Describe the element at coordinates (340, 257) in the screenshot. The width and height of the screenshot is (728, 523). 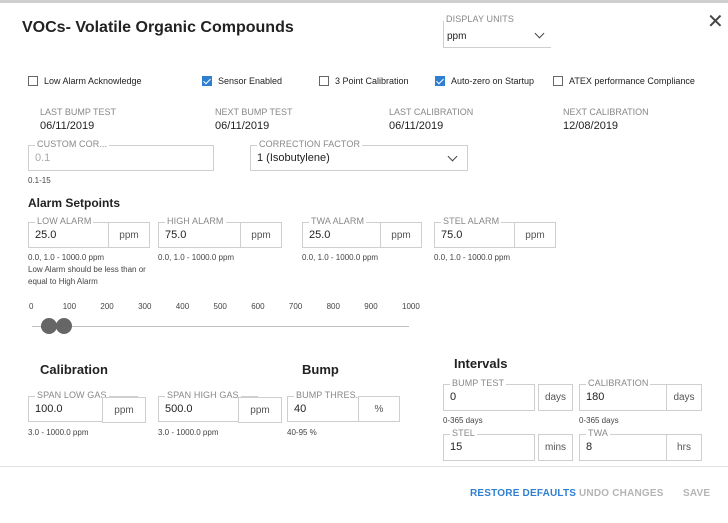
I see `twa-alarm-hint: 0.0, 1.0 - 1000.0 ppm` at that location.